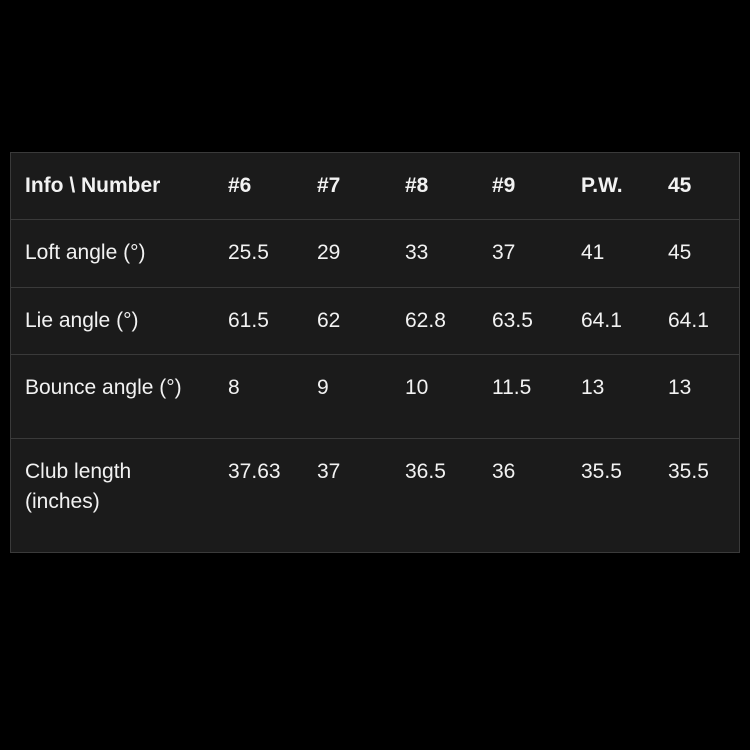  Describe the element at coordinates (425, 471) in the screenshot. I see `cell-club-length-8: 36.5` at that location.